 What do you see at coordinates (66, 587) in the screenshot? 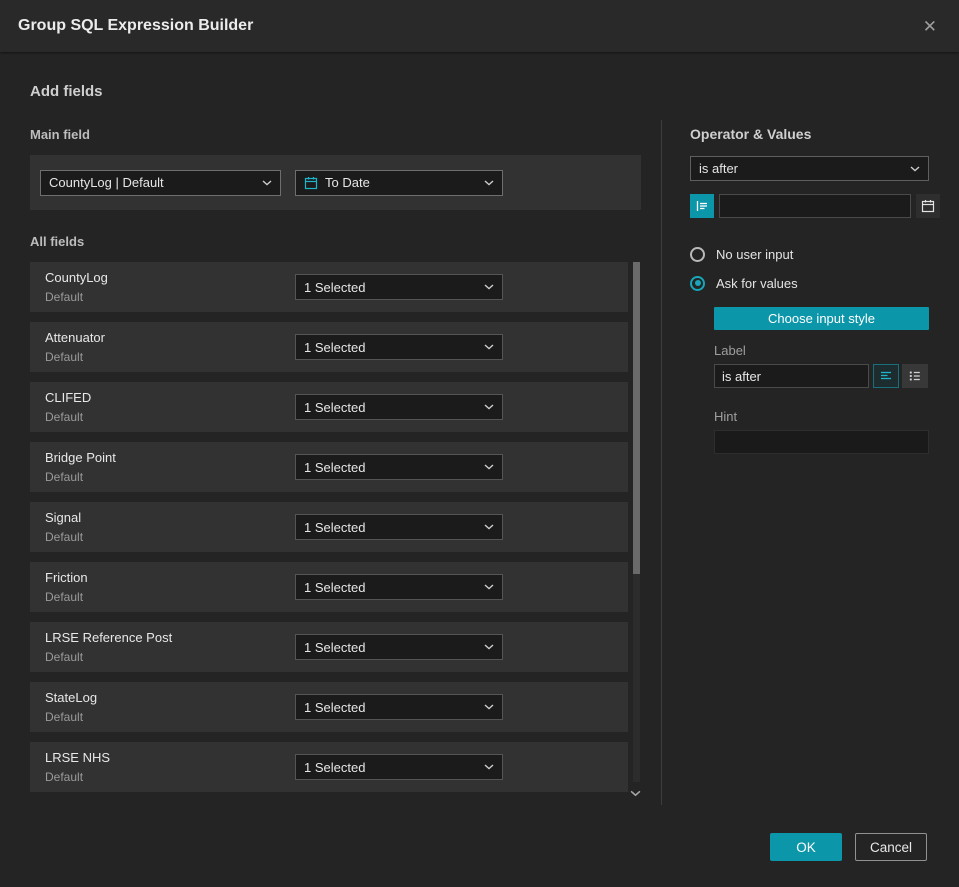
I see `field-row-text: Friction Default` at bounding box center [66, 587].